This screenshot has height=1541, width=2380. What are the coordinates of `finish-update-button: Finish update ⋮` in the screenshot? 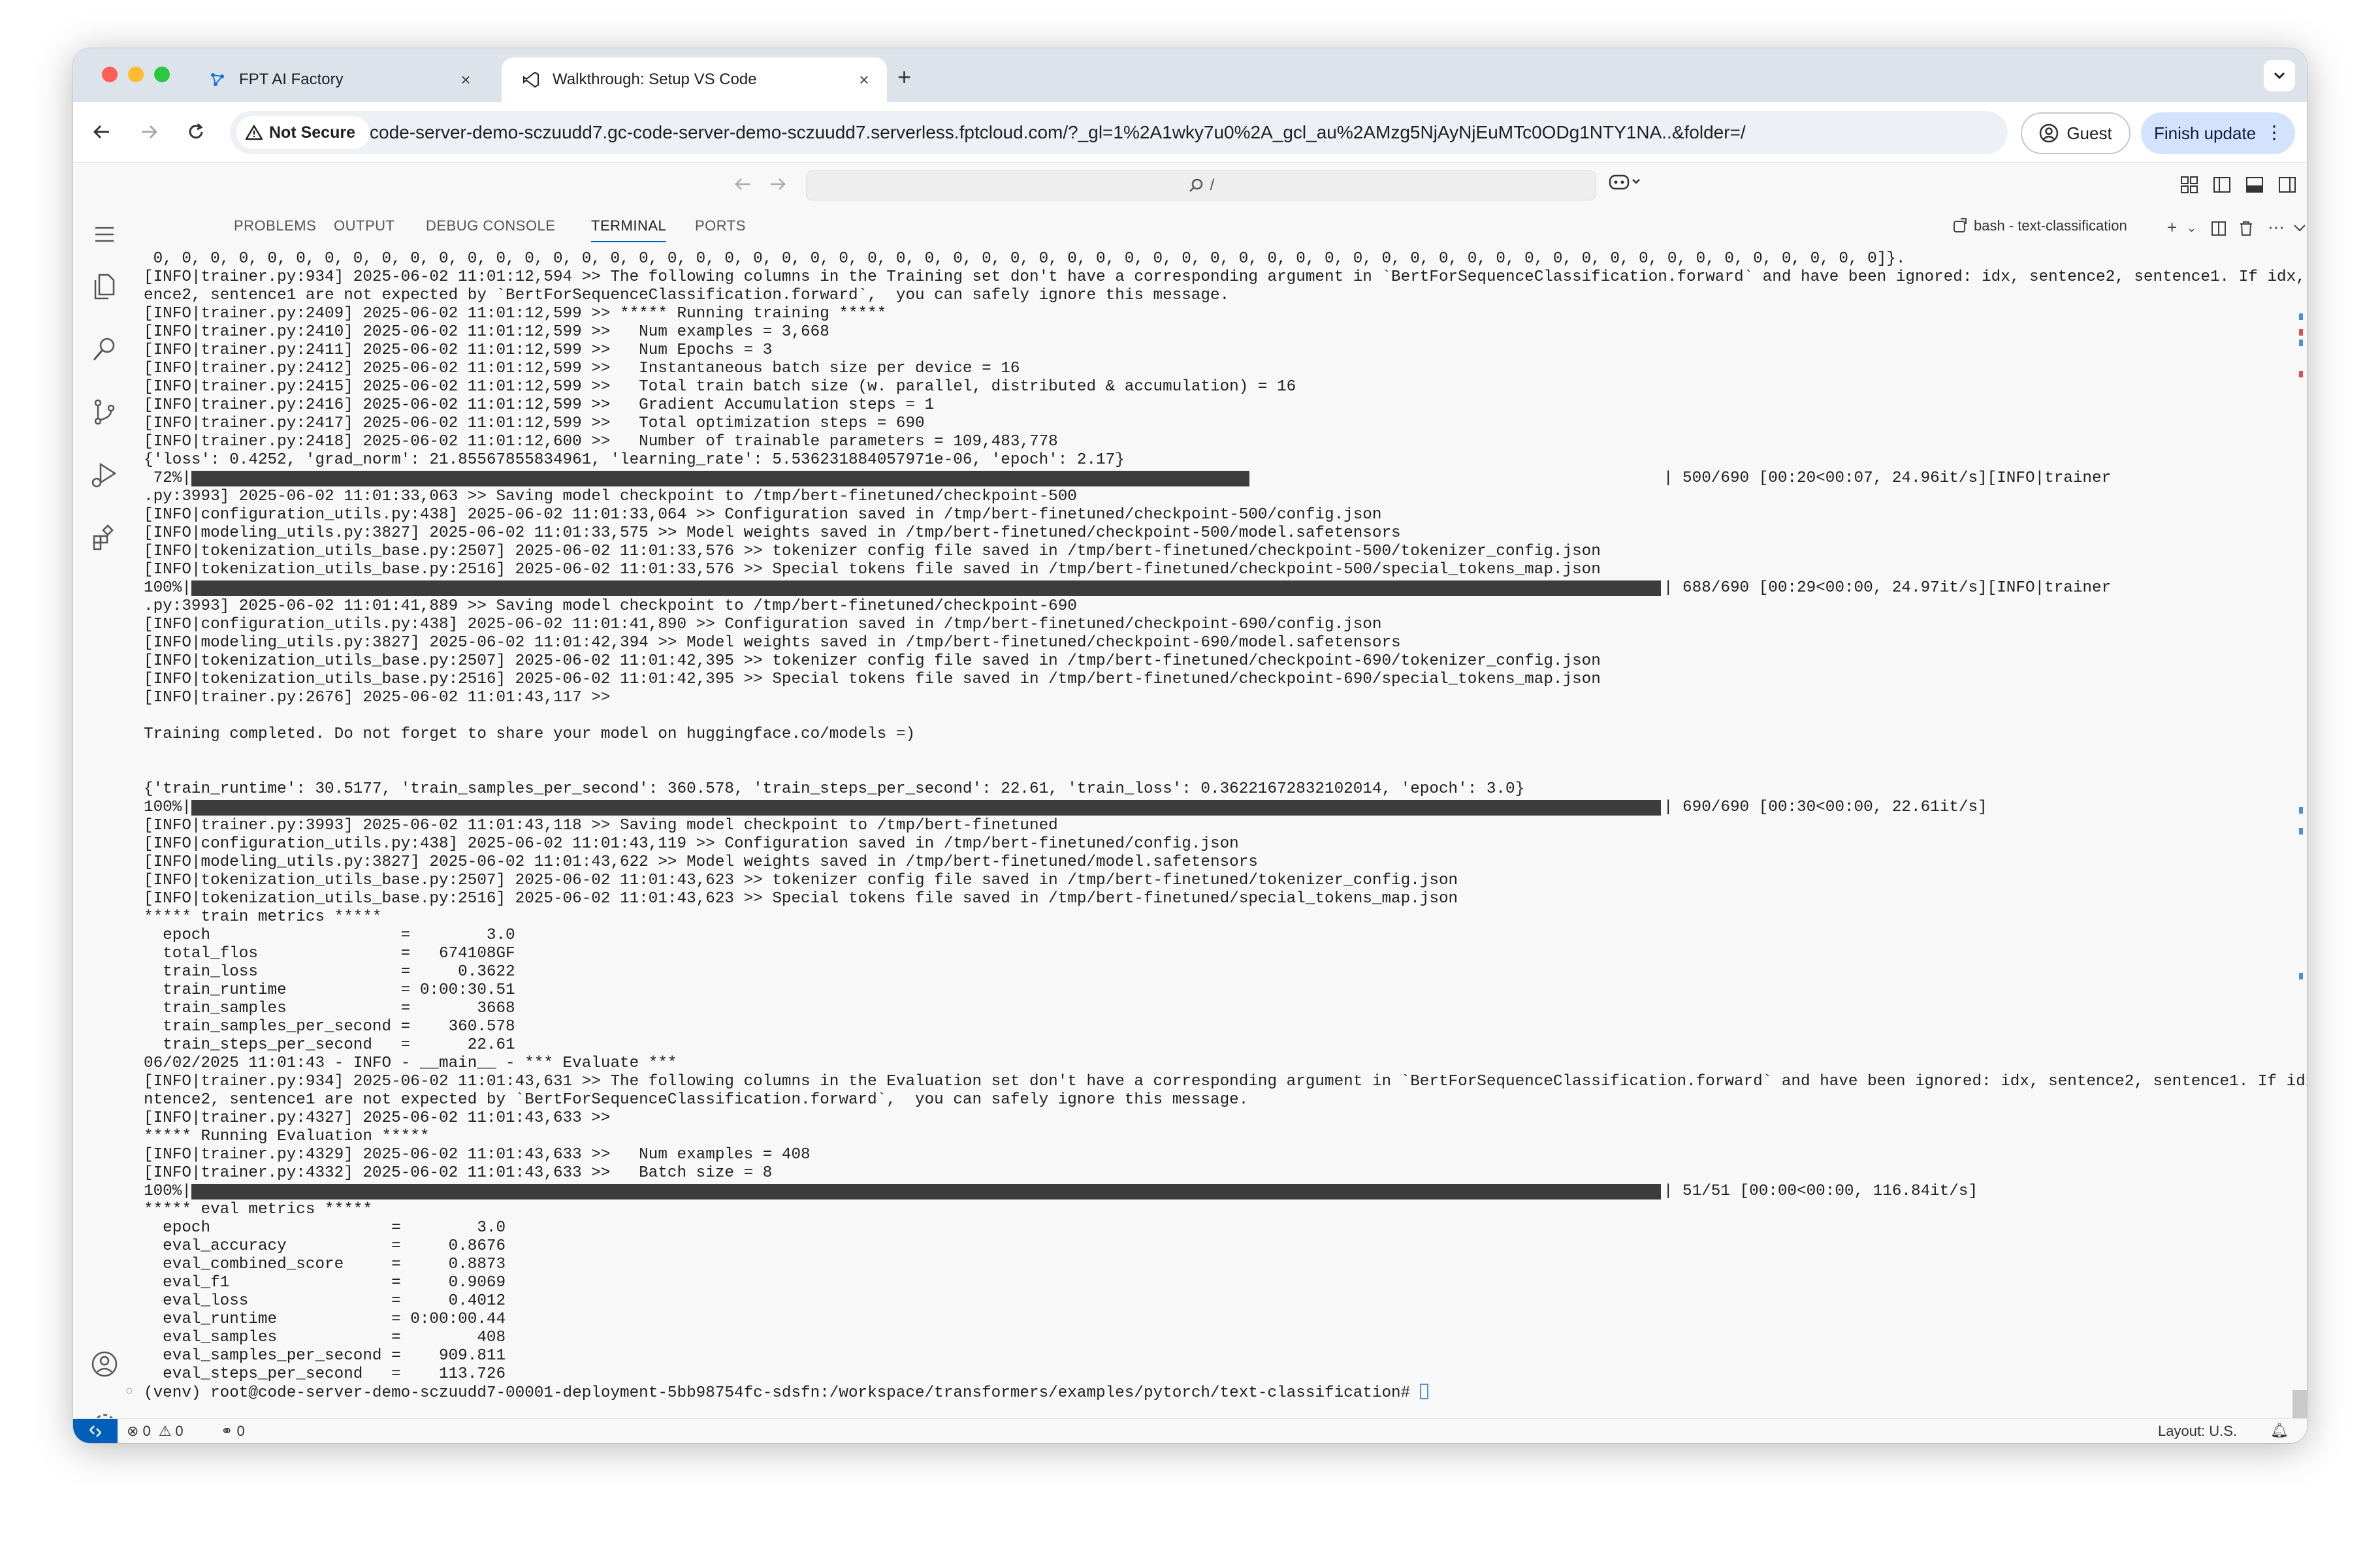 It's located at (2218, 133).